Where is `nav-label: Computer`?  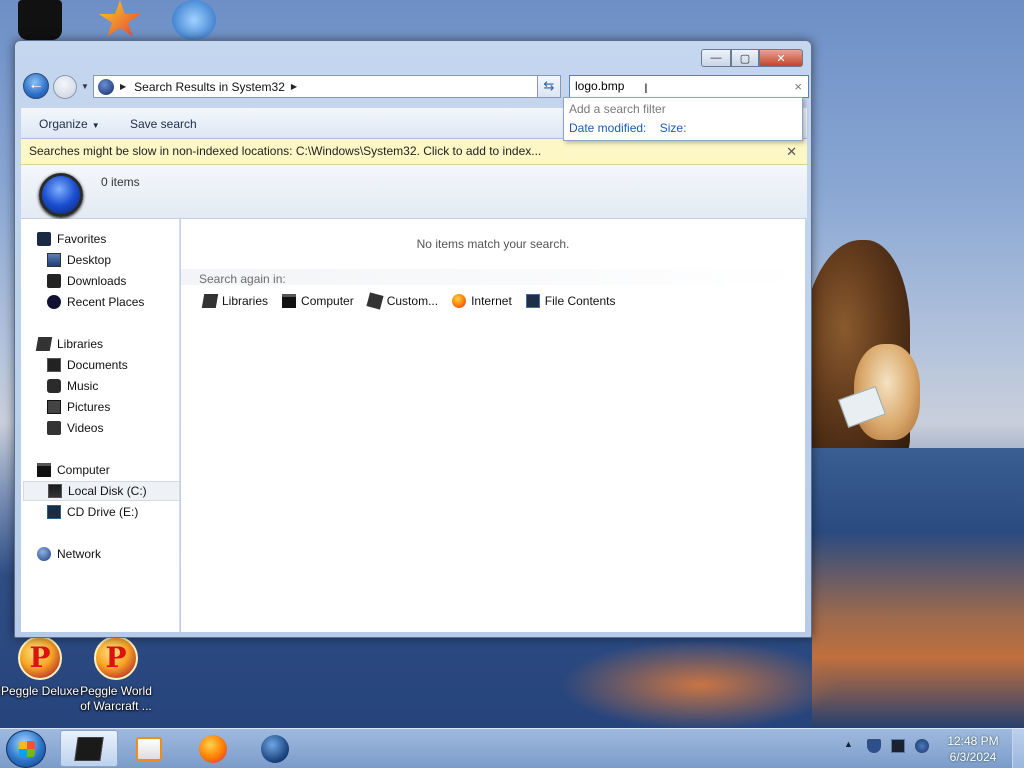 nav-label: Computer is located at coordinates (83, 470).